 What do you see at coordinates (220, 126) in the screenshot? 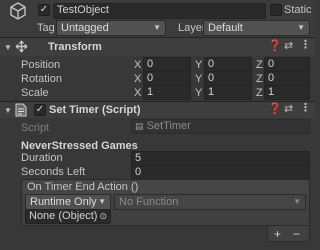
I see `script-field: ▤ SetTimer` at bounding box center [220, 126].